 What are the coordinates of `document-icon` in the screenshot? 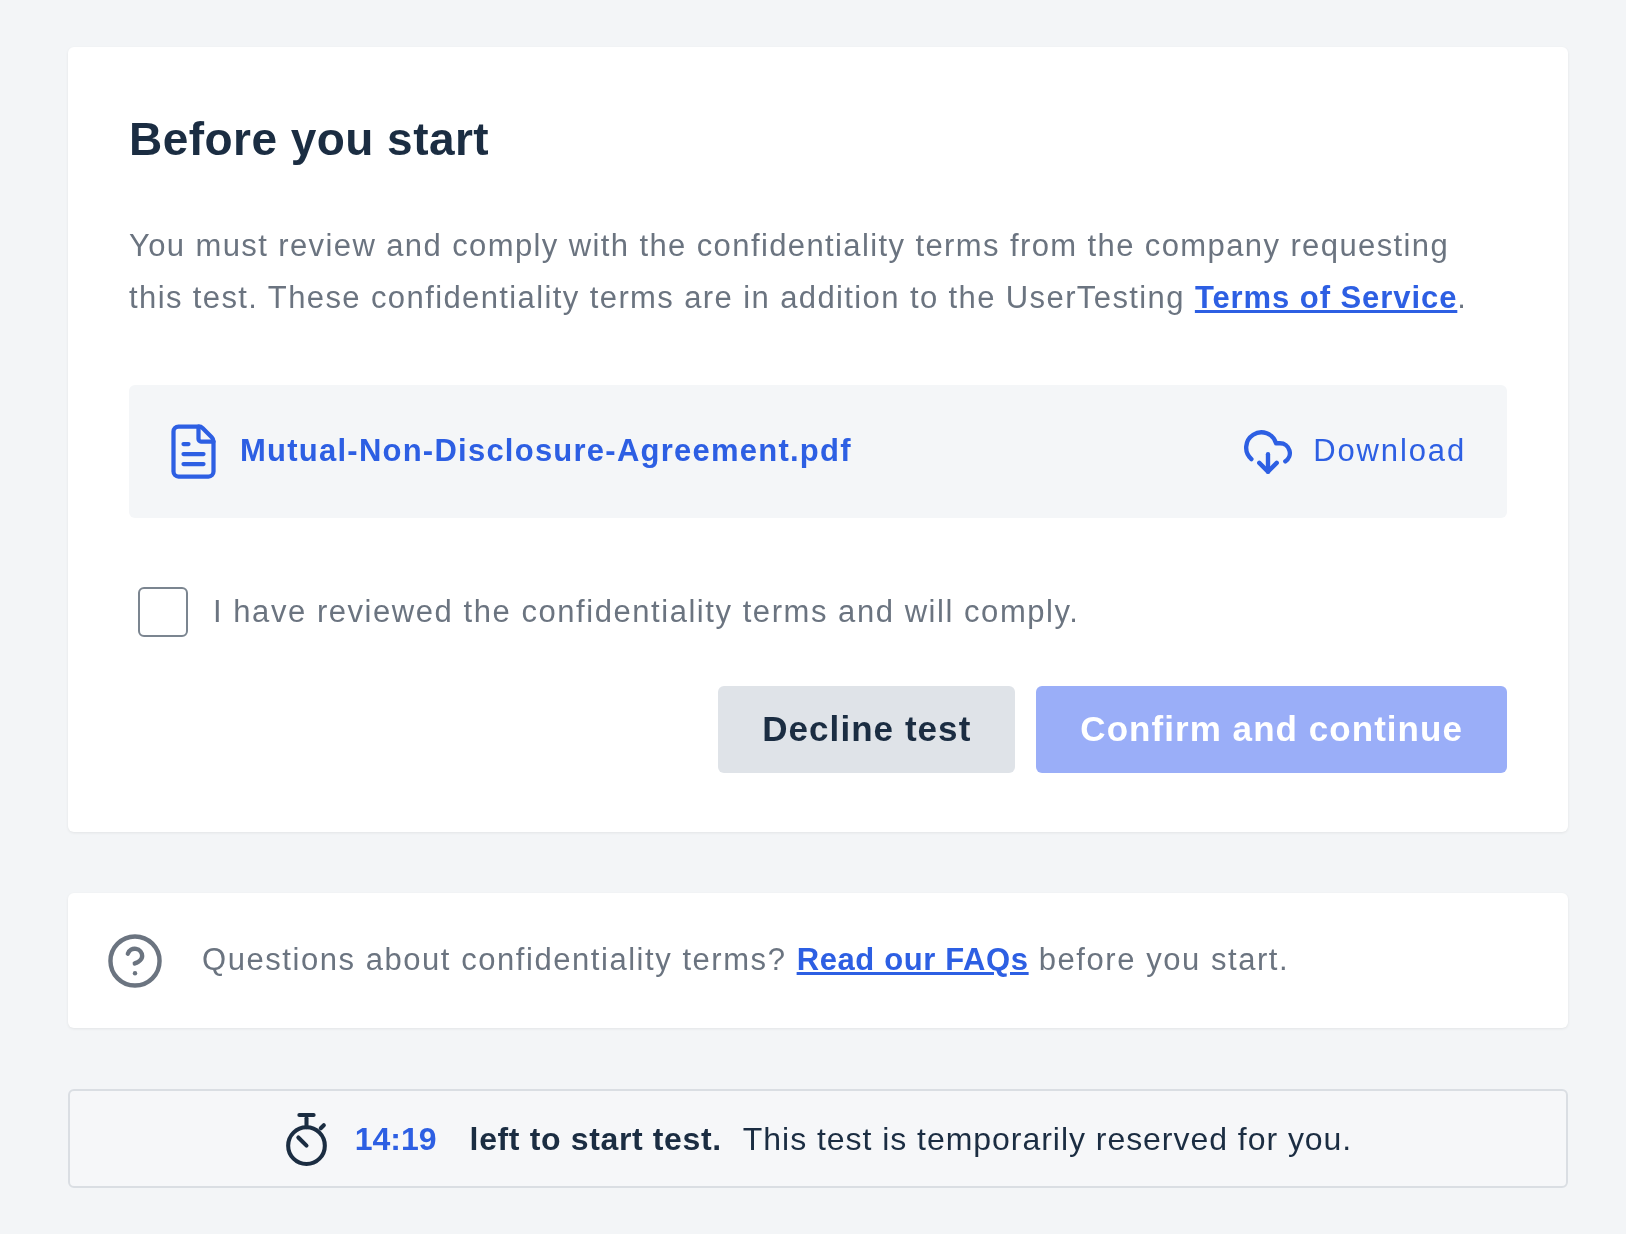 It's located at (193, 451).